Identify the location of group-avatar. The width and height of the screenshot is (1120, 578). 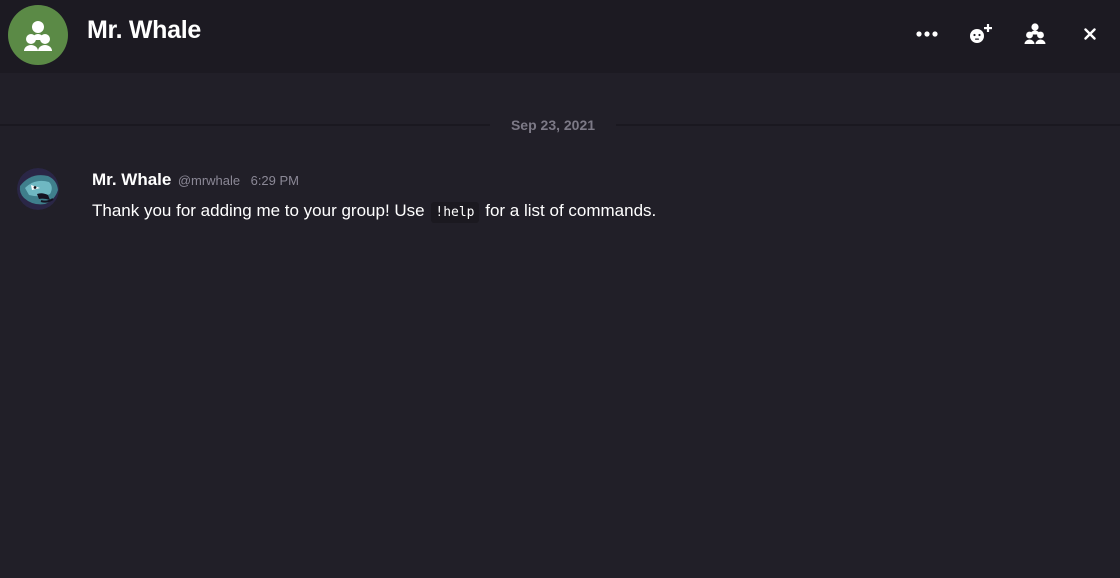
(38, 35).